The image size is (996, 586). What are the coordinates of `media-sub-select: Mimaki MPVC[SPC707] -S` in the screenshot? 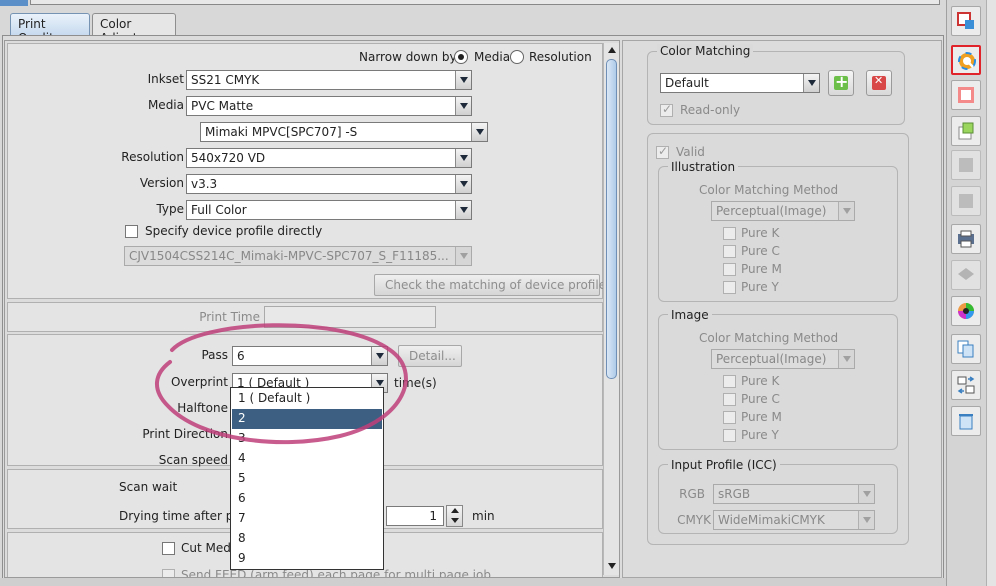 It's located at (344, 132).